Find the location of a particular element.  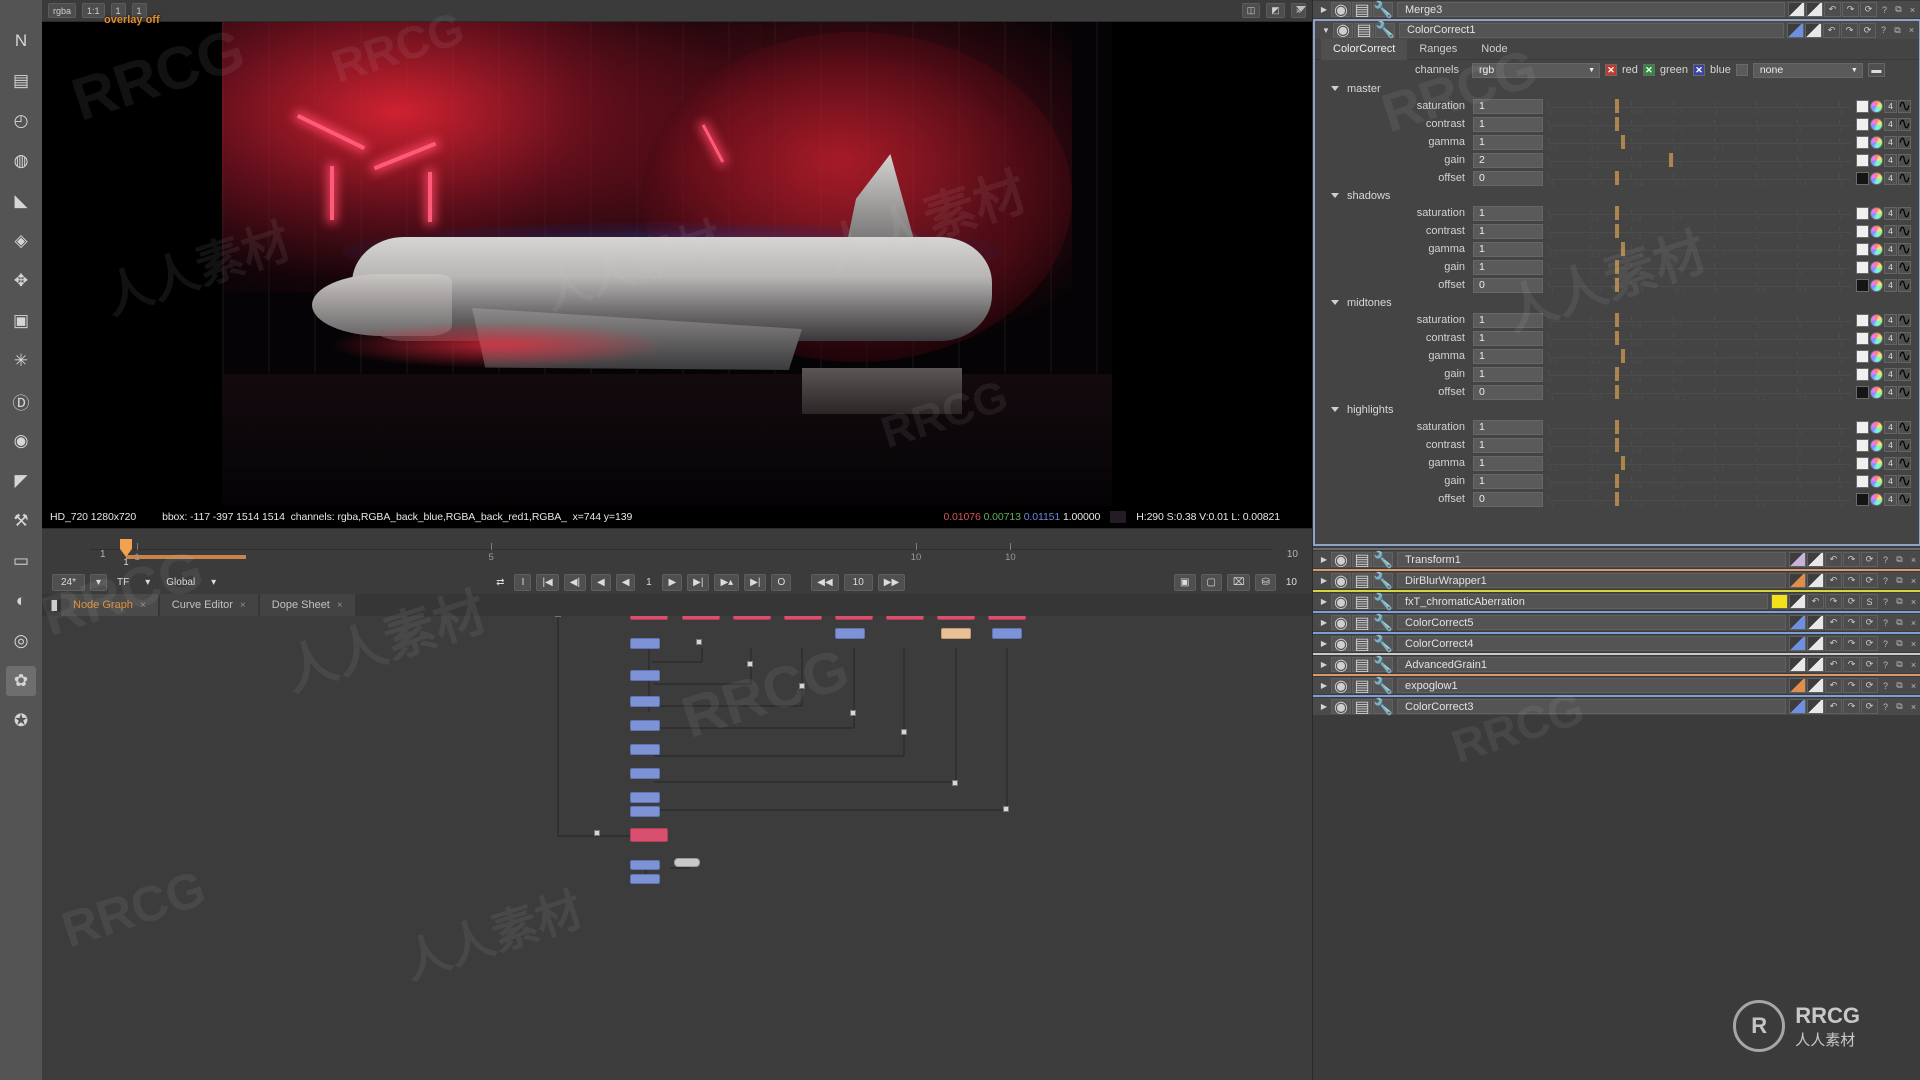

graph-dot is located at coordinates (853, 713).